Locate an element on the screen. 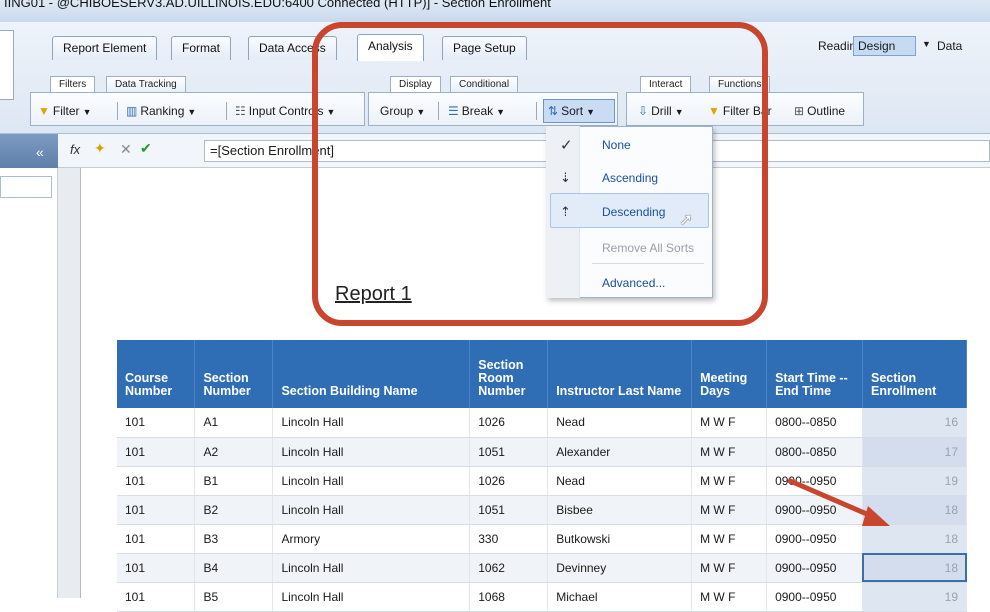  outline-icon: ⊞ is located at coordinates (799, 111).